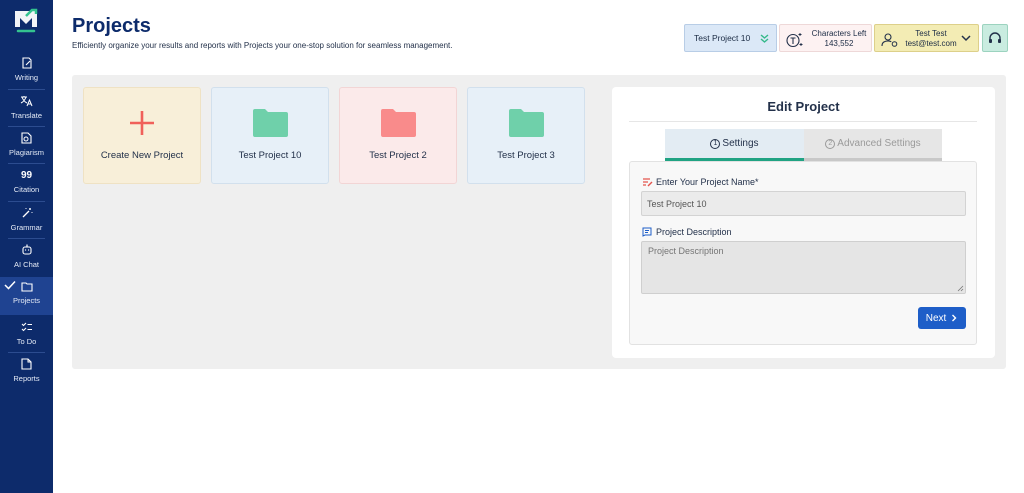  I want to click on reports-icon, so click(27, 364).